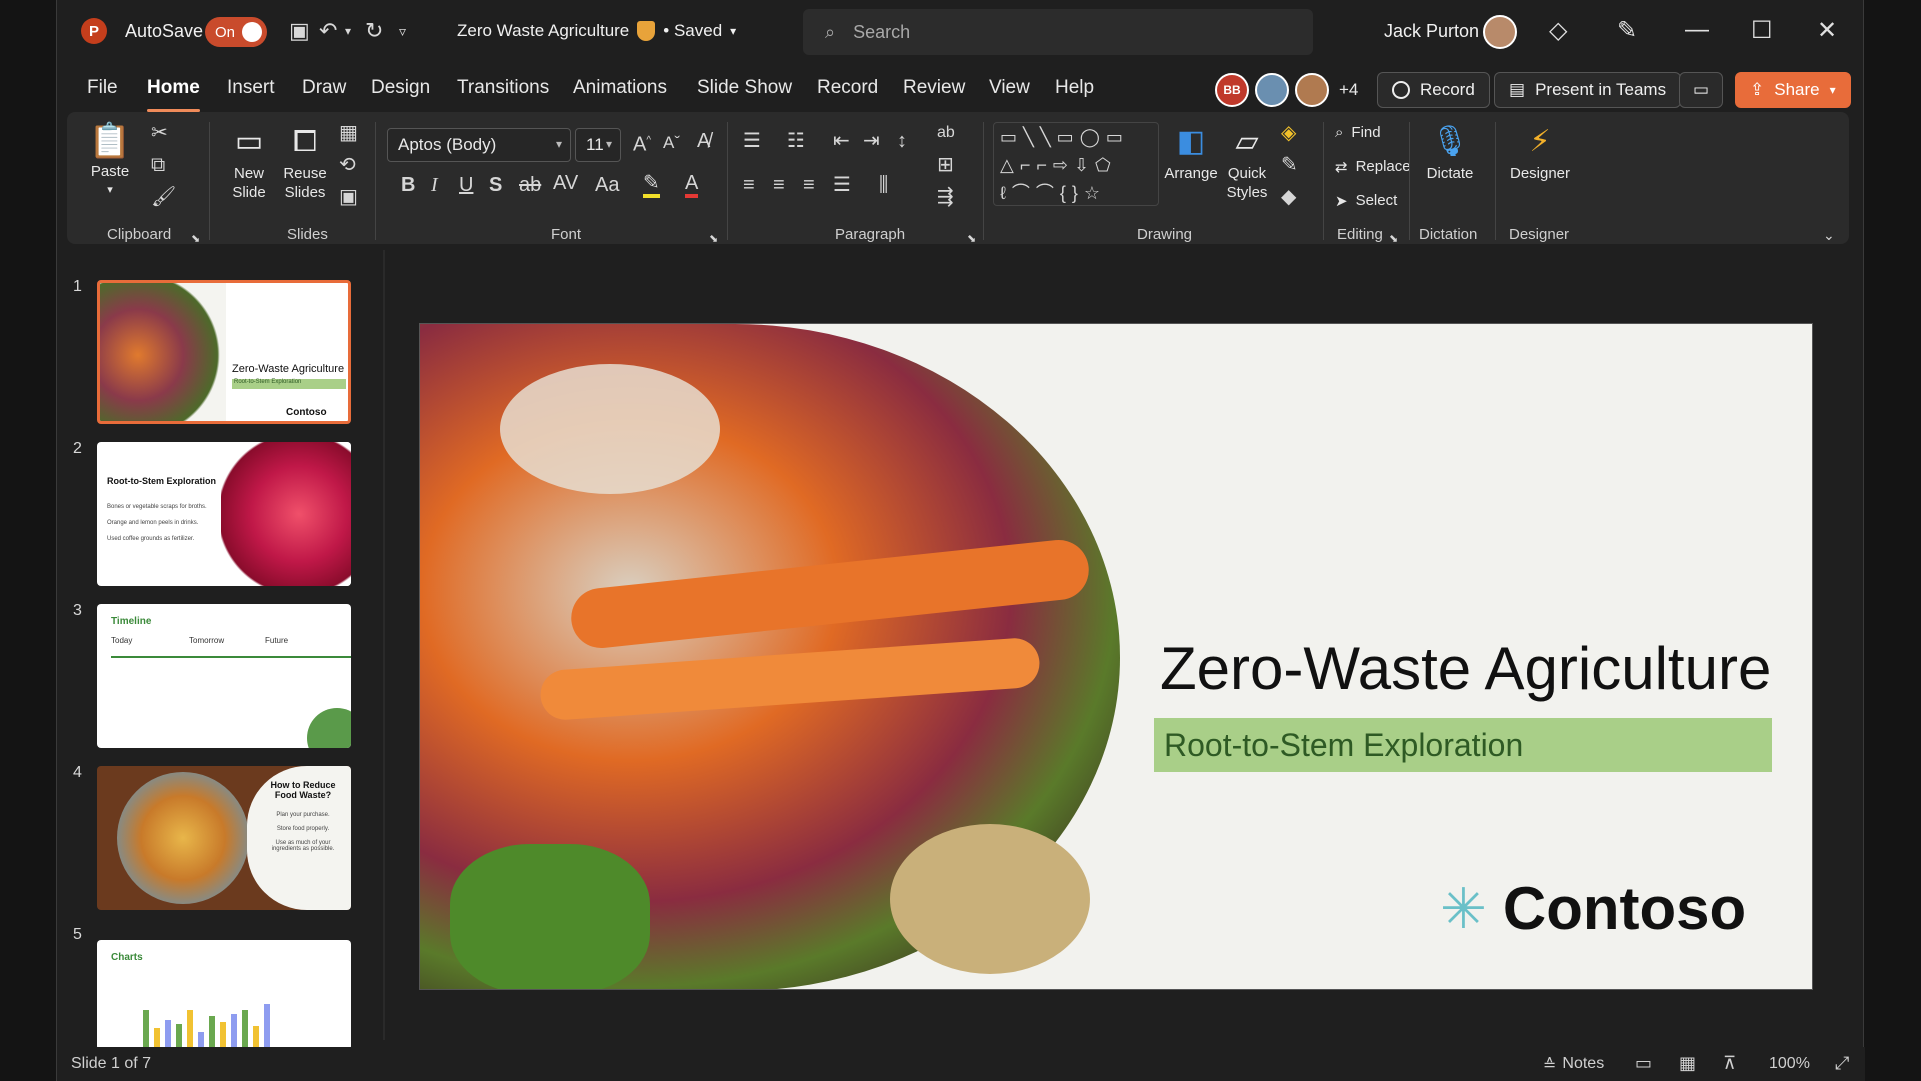 The image size is (1921, 1081). I want to click on tab-file: File, so click(102, 88).